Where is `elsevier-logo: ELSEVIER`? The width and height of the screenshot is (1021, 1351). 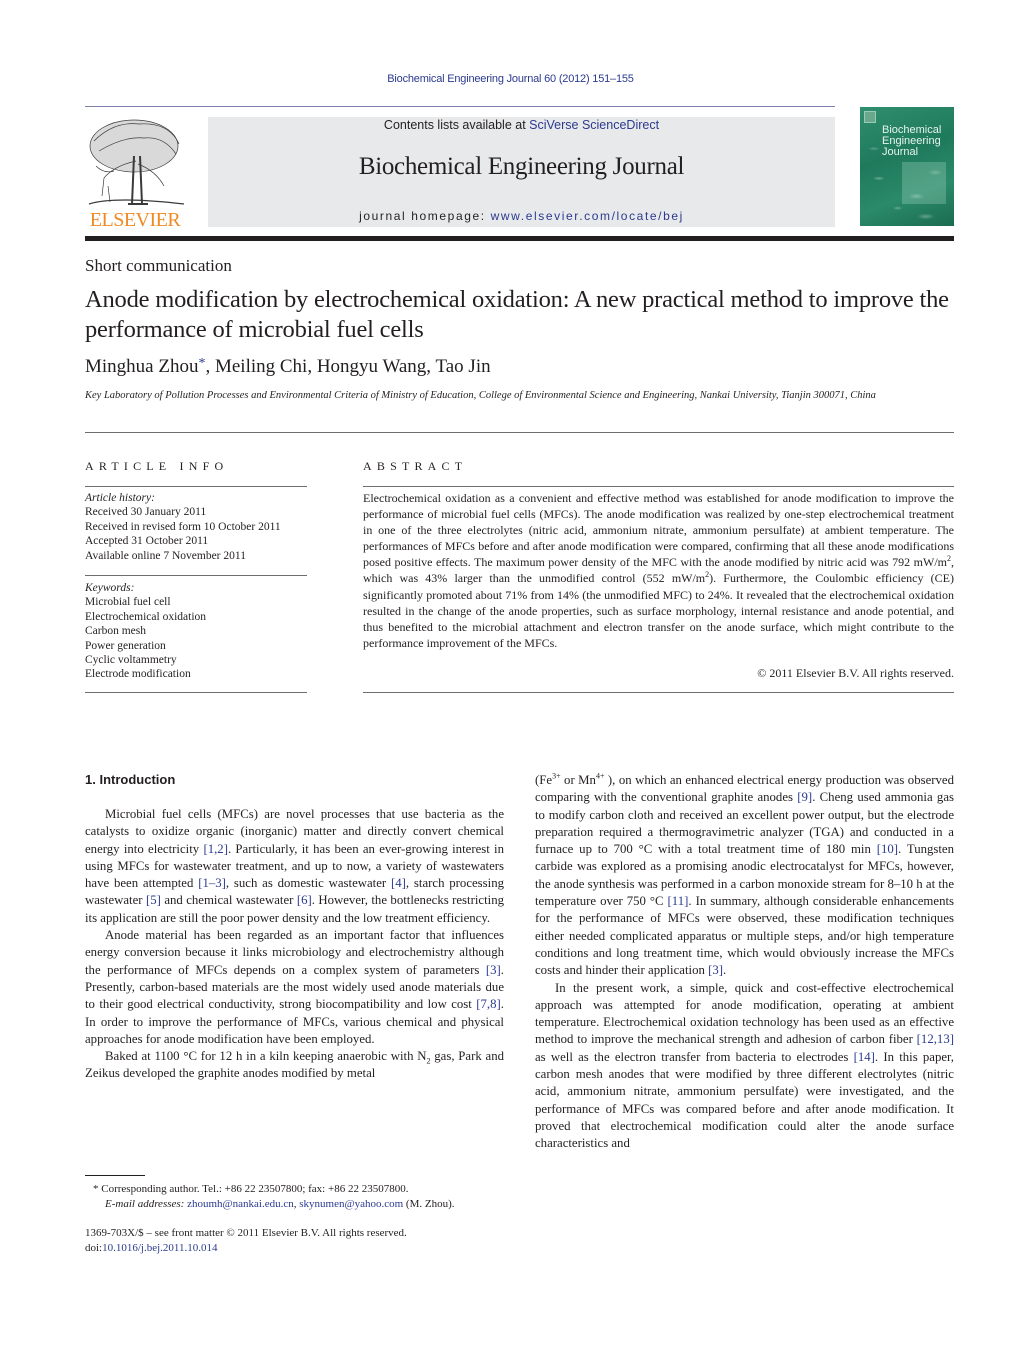
elsevier-logo: ELSEVIER is located at coordinates (135, 173).